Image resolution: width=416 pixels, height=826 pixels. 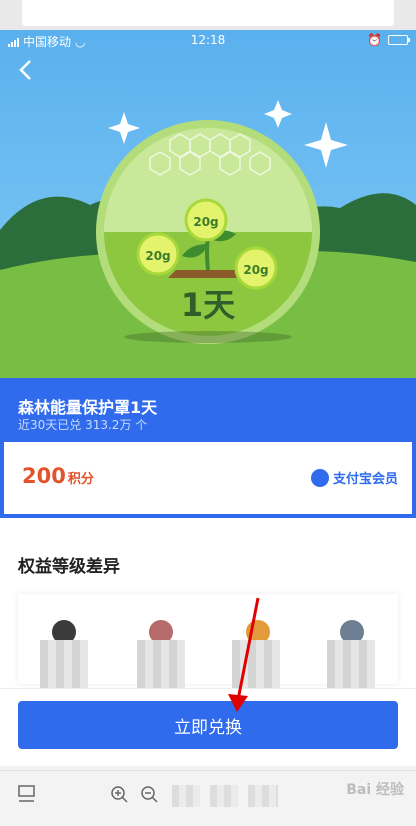 I want to click on energy-bubble-left: 20g, so click(x=157, y=256).